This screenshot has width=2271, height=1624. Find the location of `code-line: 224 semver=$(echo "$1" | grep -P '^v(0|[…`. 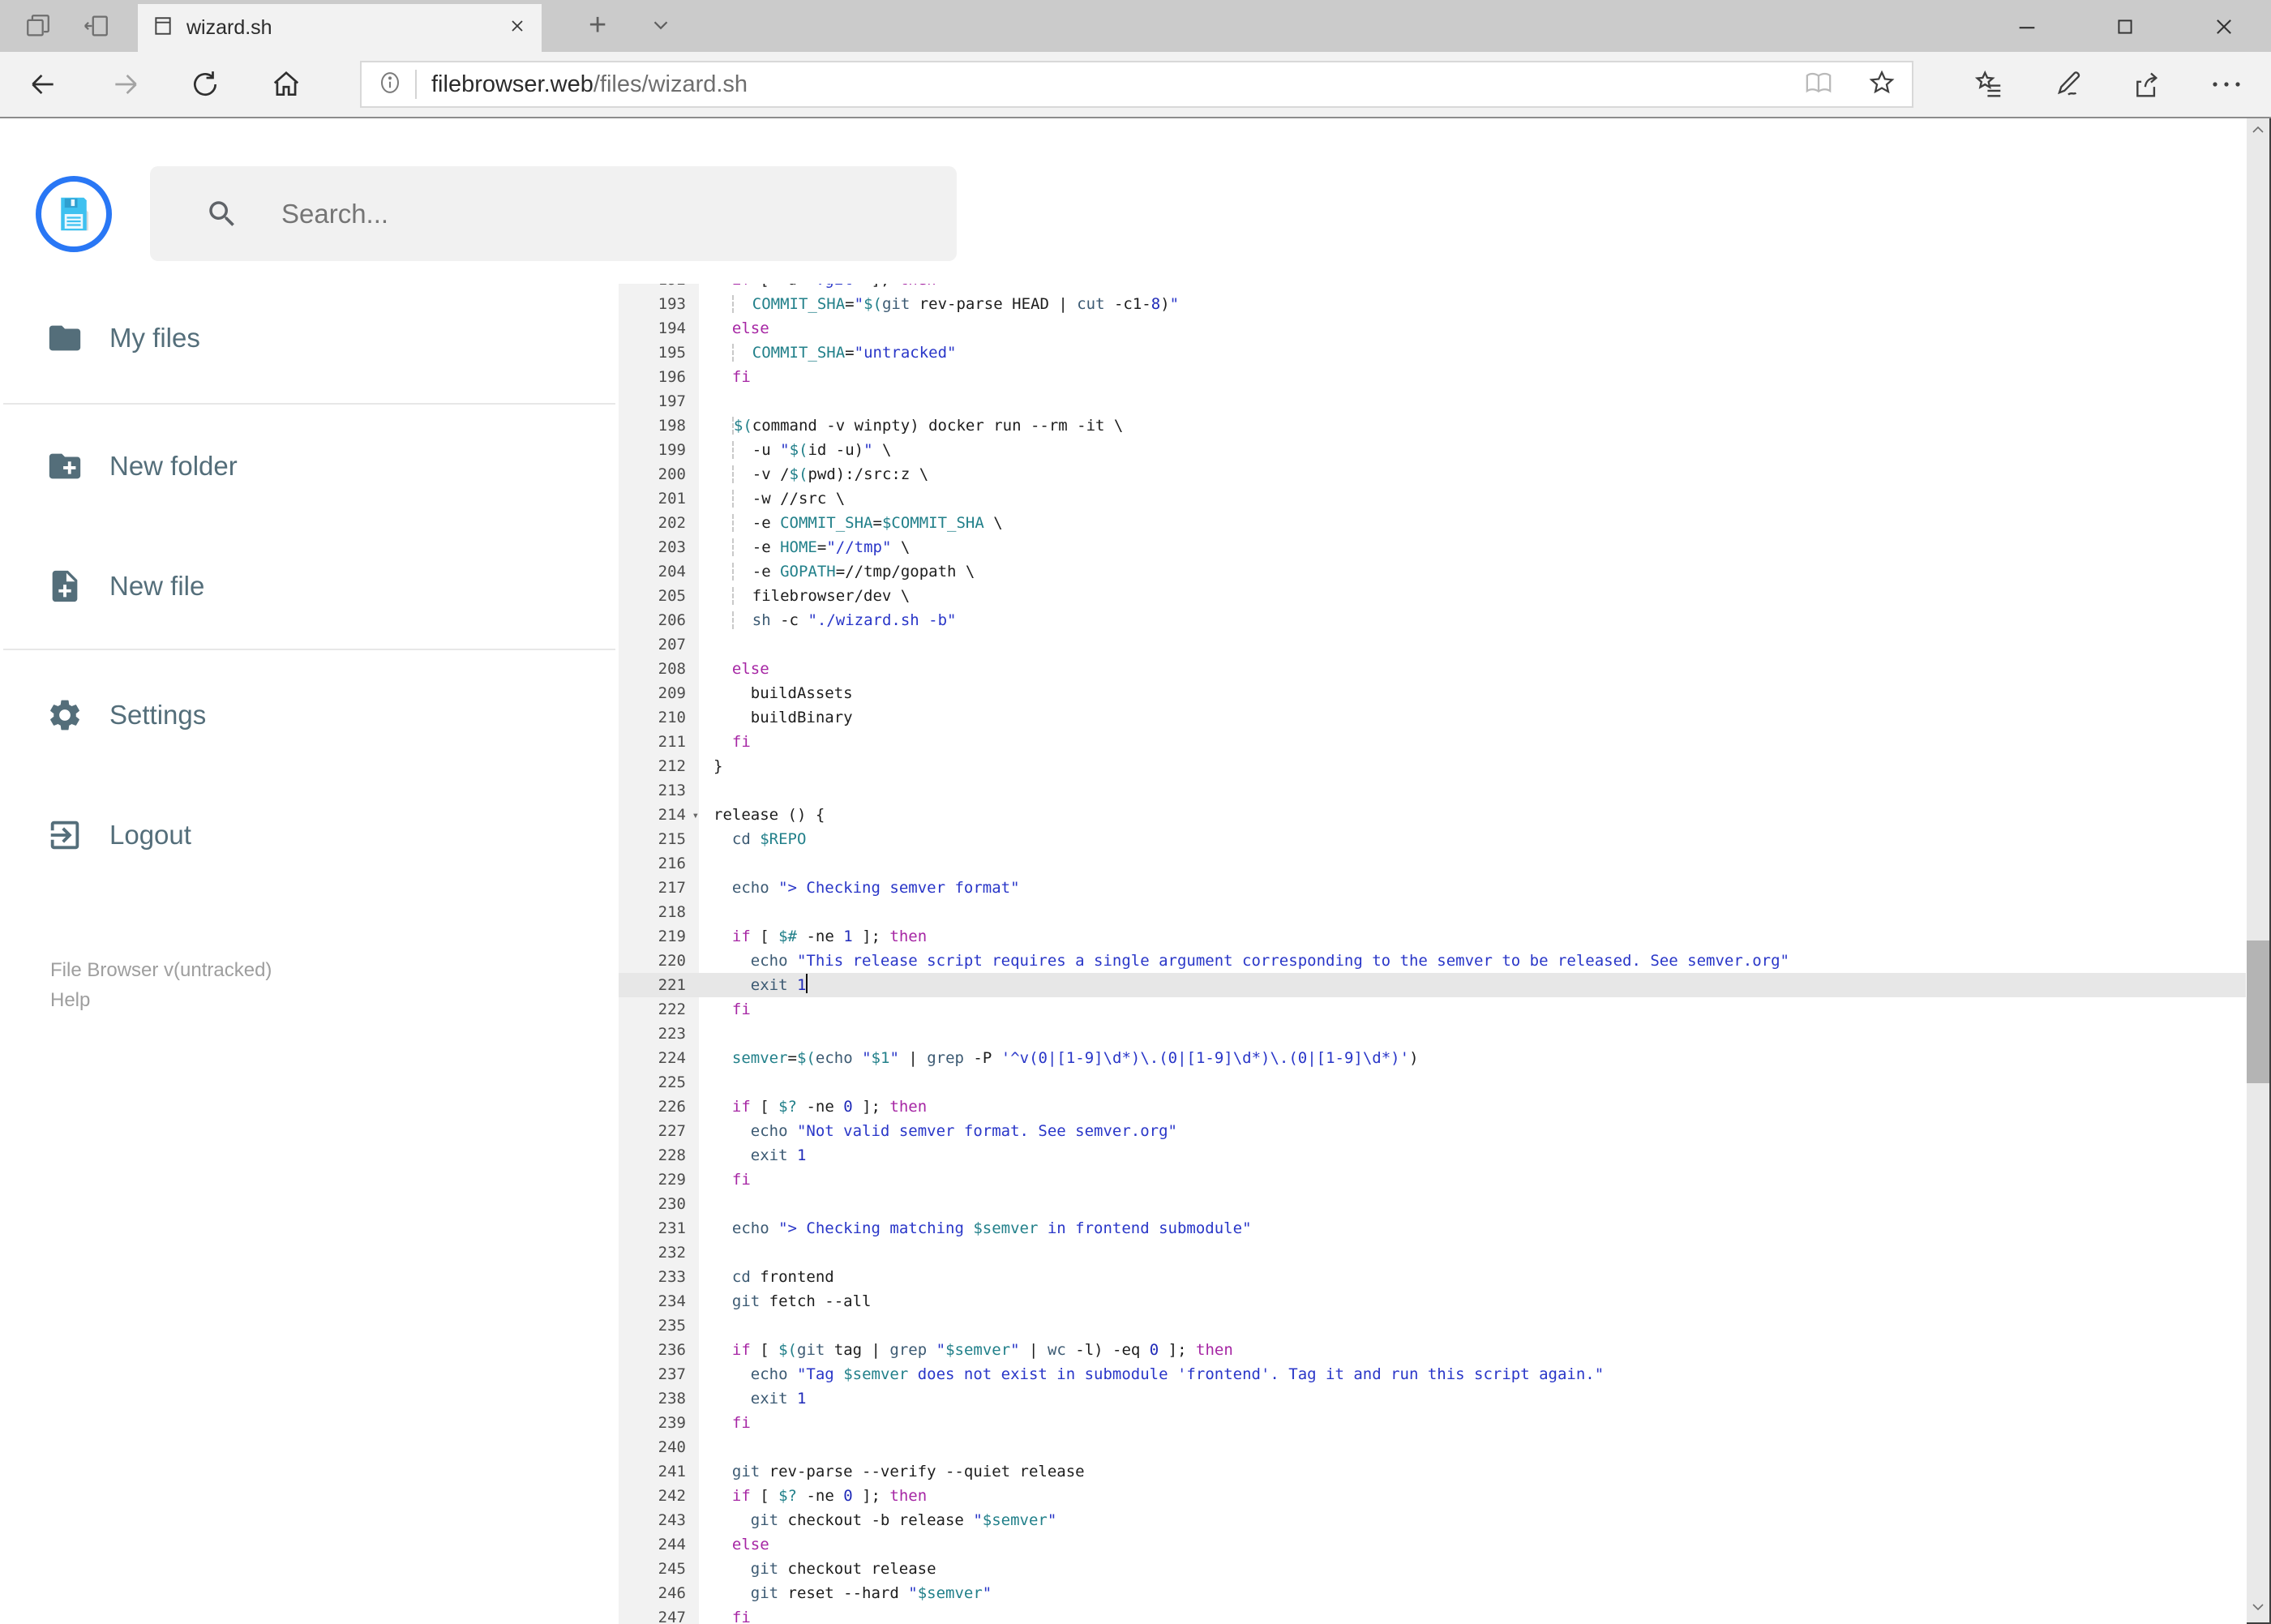

code-line: 224 semver=$(echo "$1" | grep -P '^v(0|[… is located at coordinates (1432, 1058).